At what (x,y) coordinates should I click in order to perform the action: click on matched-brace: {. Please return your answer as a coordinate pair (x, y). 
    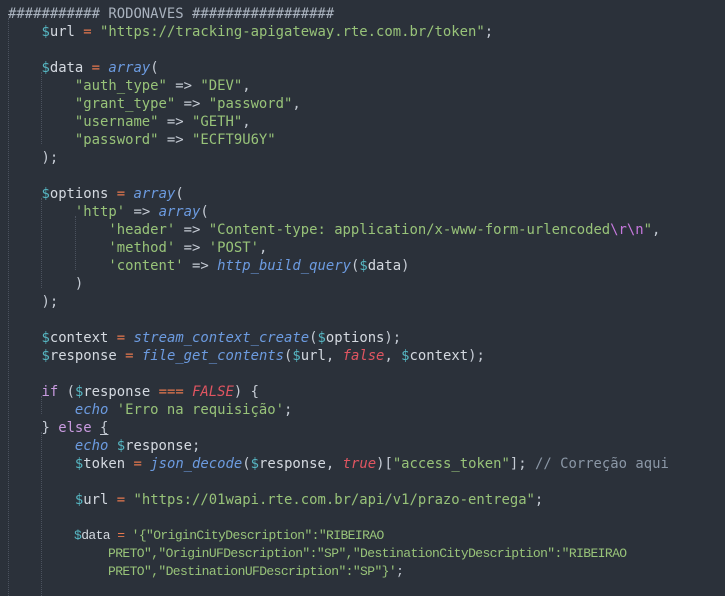
    Looking at the image, I should click on (104, 428).